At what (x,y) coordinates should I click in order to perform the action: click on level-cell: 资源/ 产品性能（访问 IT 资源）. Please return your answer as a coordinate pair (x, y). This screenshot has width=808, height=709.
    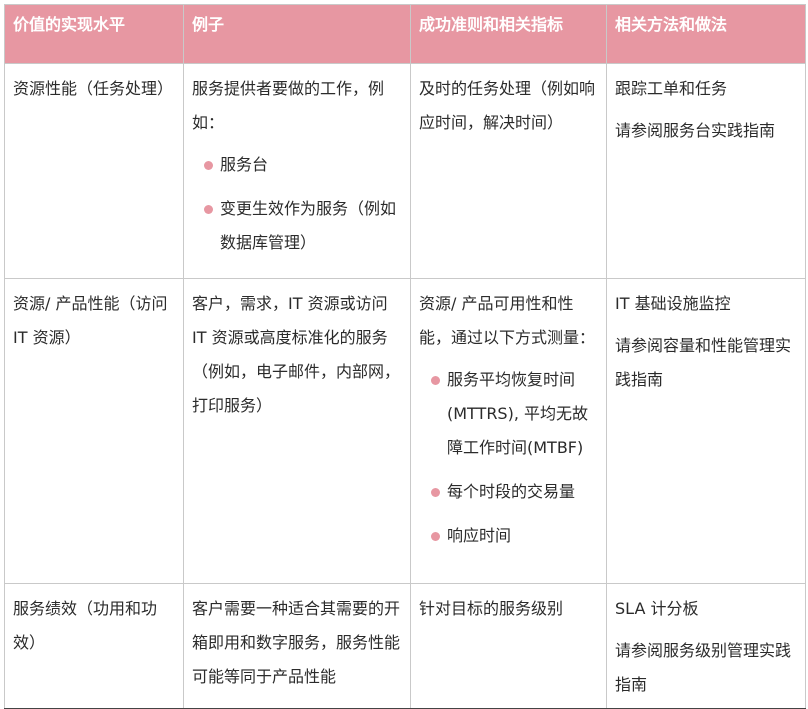
    Looking at the image, I should click on (94, 431).